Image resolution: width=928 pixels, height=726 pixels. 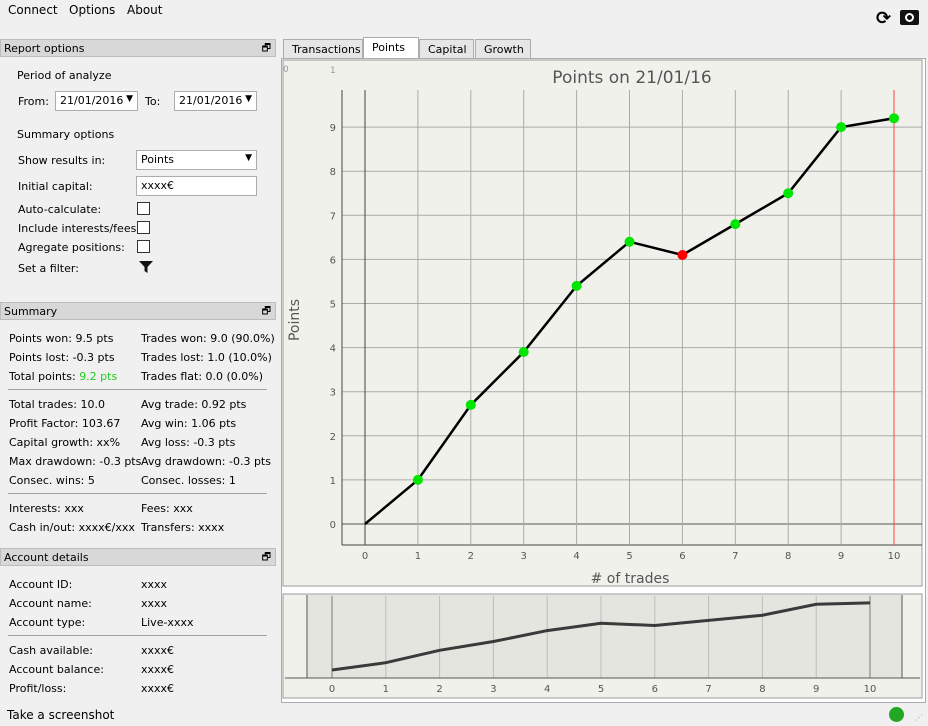 What do you see at coordinates (493, 689) in the screenshot?
I see `mini-x-tick-label: 3` at bounding box center [493, 689].